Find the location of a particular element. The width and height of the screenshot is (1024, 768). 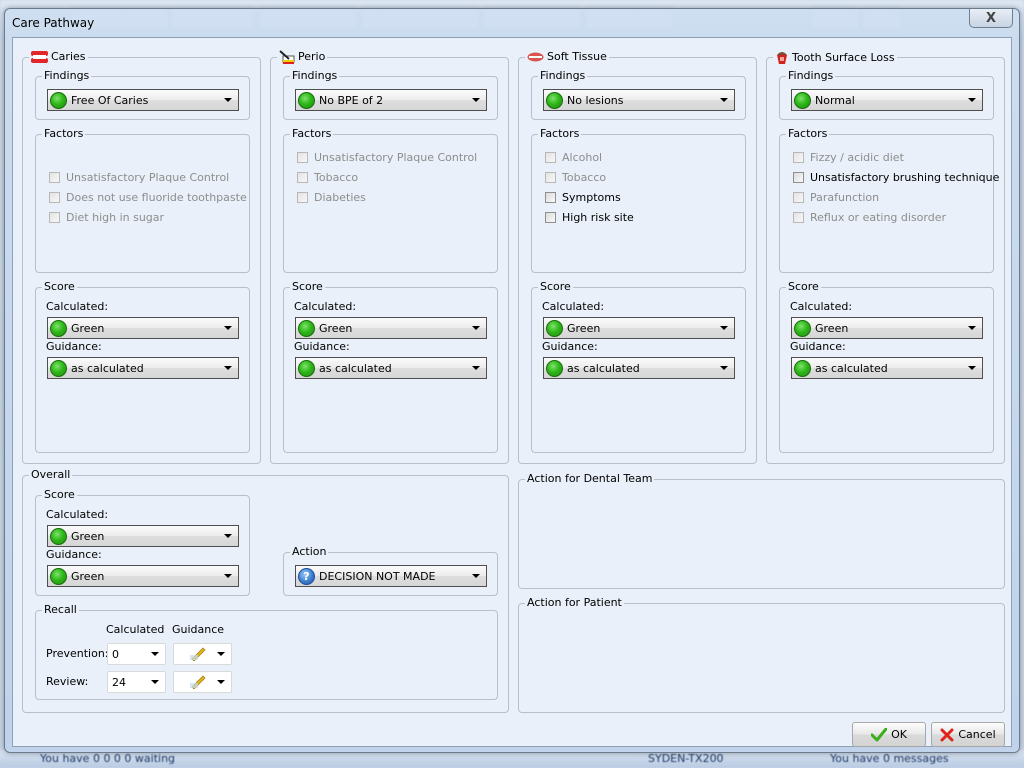

factor-checkbox: Reflux or eating disorder is located at coordinates (869, 217).